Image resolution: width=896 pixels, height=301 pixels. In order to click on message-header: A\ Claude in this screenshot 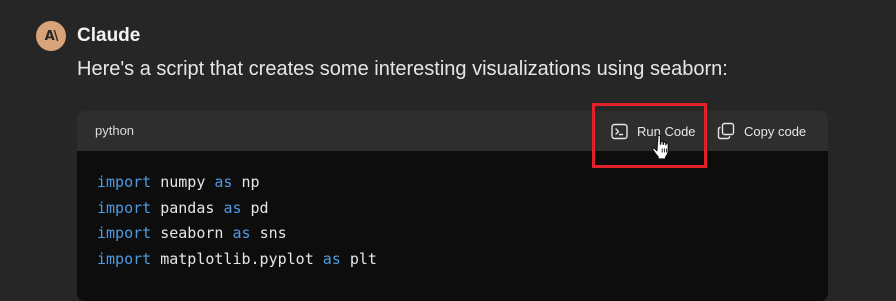, I will do `click(88, 36)`.